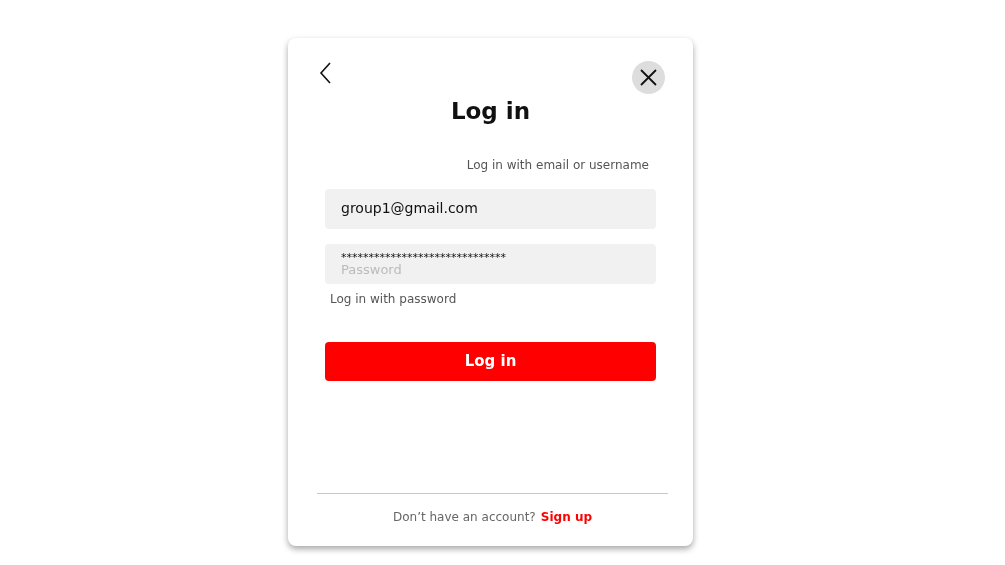 Image resolution: width=1005 pixels, height=565 pixels. I want to click on login-button: Log in, so click(490, 361).